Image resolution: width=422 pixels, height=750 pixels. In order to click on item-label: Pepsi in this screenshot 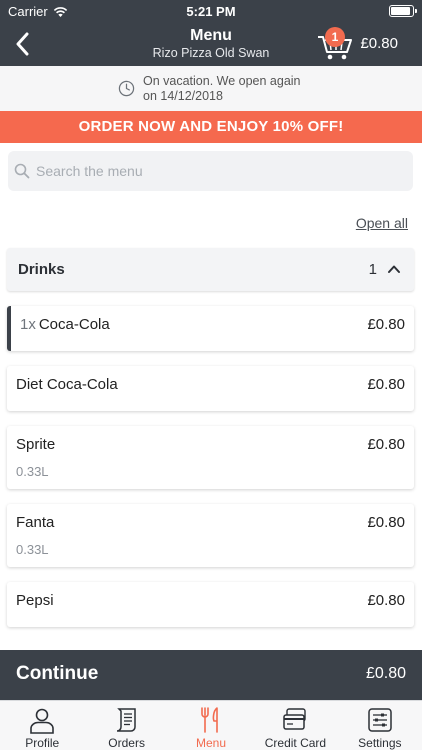, I will do `click(35, 600)`.